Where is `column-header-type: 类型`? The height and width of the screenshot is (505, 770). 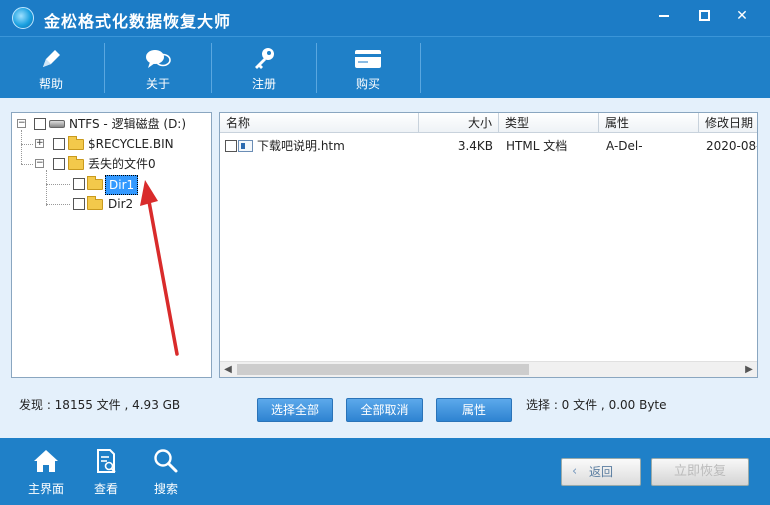
column-header-type: 类型 is located at coordinates (549, 123).